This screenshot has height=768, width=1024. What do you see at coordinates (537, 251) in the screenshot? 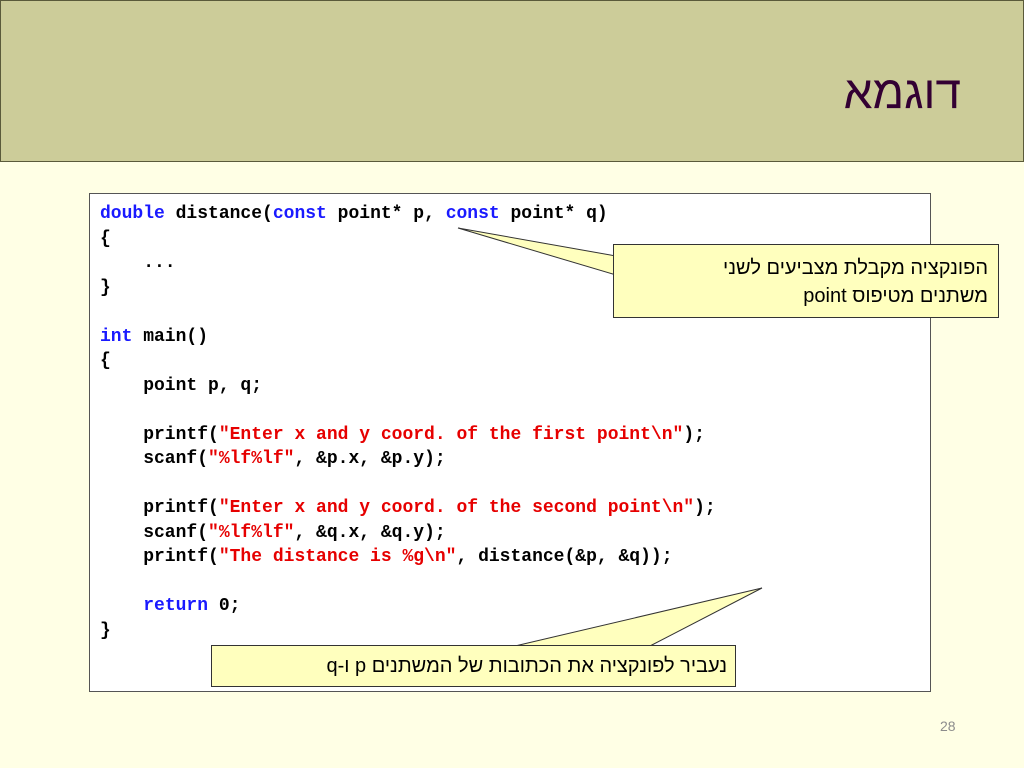
I see `callout-pointer-params` at bounding box center [537, 251].